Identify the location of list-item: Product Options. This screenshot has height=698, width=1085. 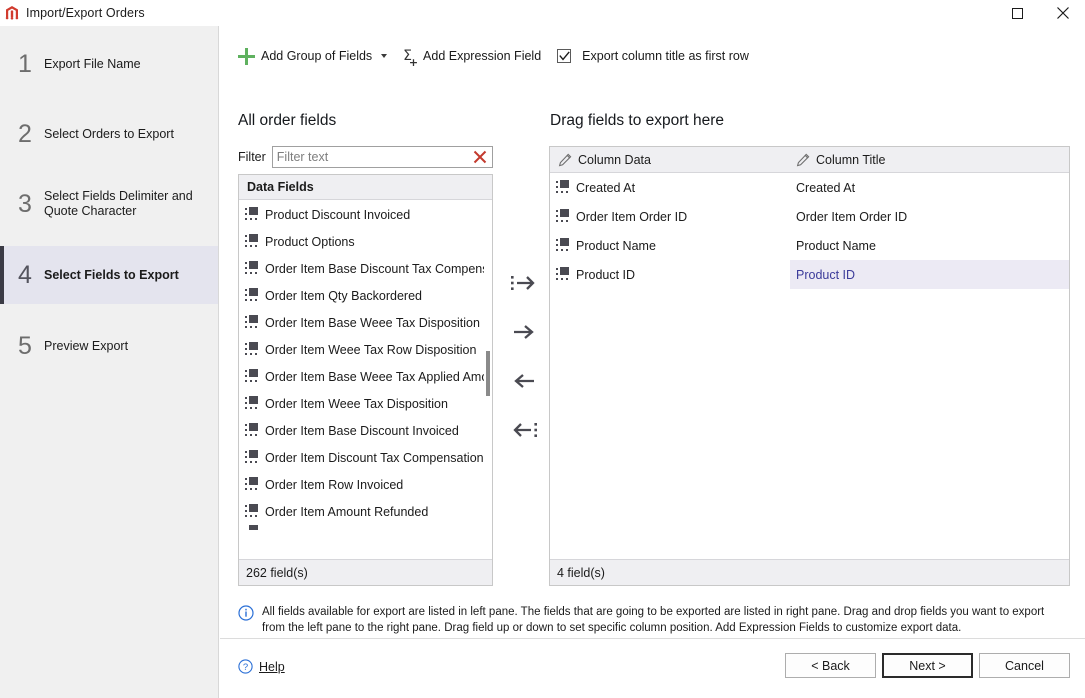
(365, 241).